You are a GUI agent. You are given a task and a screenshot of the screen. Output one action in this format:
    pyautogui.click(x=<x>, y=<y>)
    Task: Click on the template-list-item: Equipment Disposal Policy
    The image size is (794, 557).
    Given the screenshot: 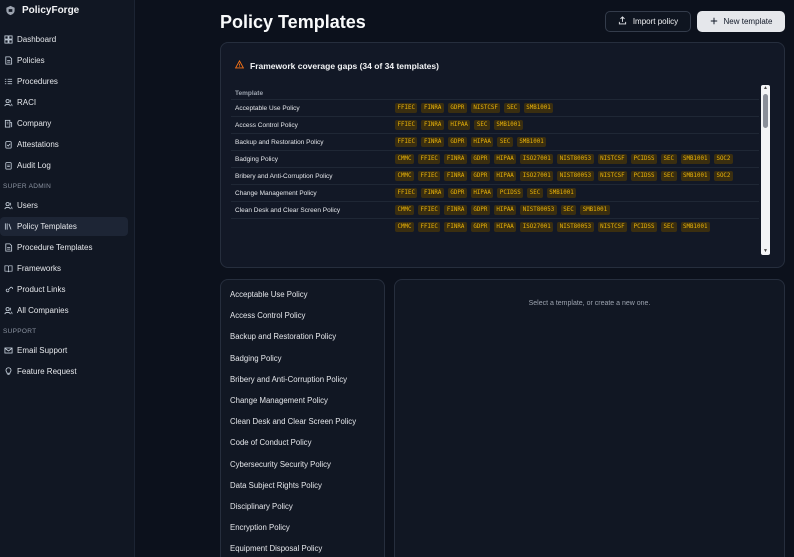 What is the action you would take?
    pyautogui.click(x=302, y=547)
    